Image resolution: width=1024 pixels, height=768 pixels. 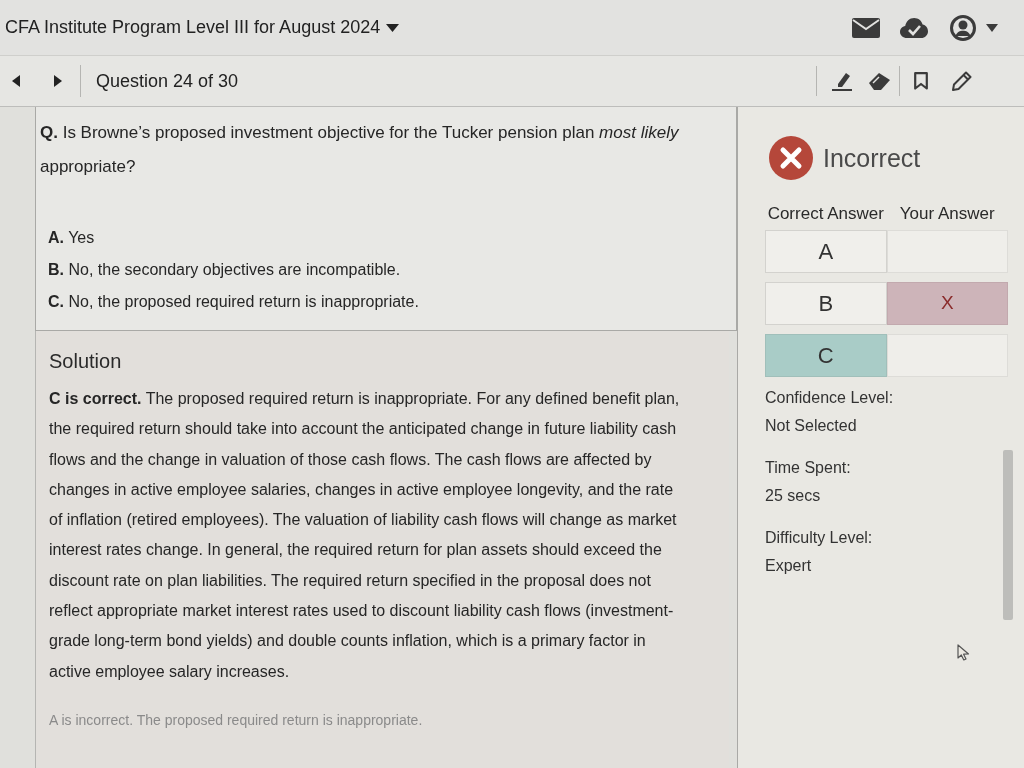 What do you see at coordinates (826, 303) in the screenshot?
I see `answer-cell: B` at bounding box center [826, 303].